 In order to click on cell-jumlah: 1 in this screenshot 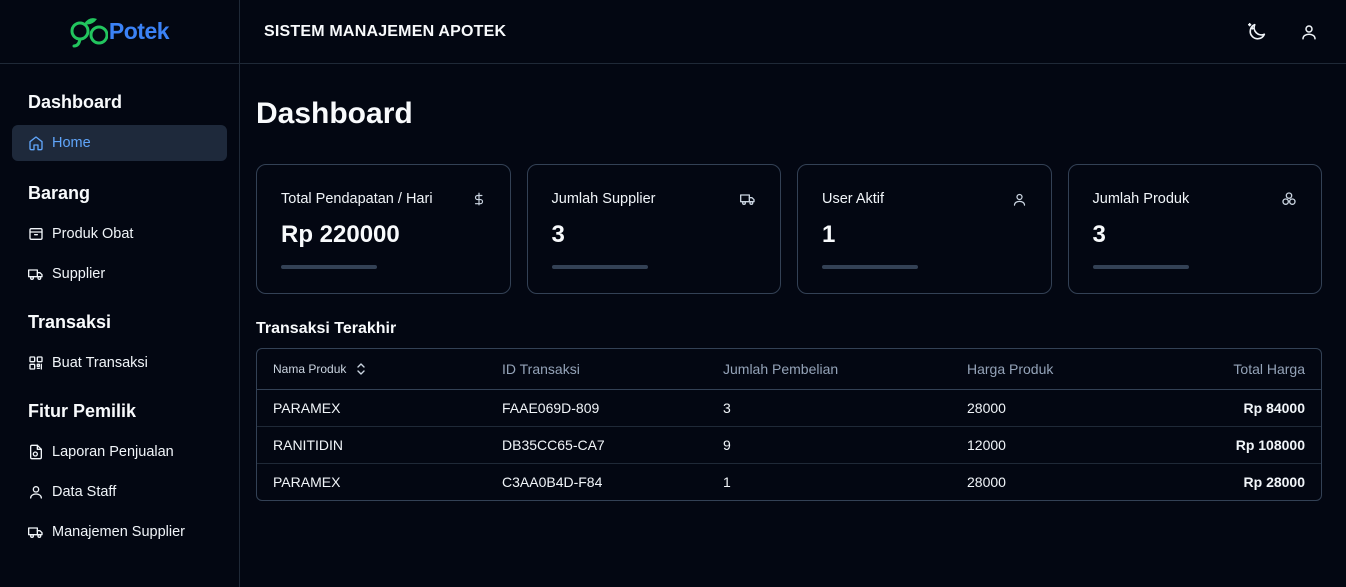, I will do `click(727, 481)`.